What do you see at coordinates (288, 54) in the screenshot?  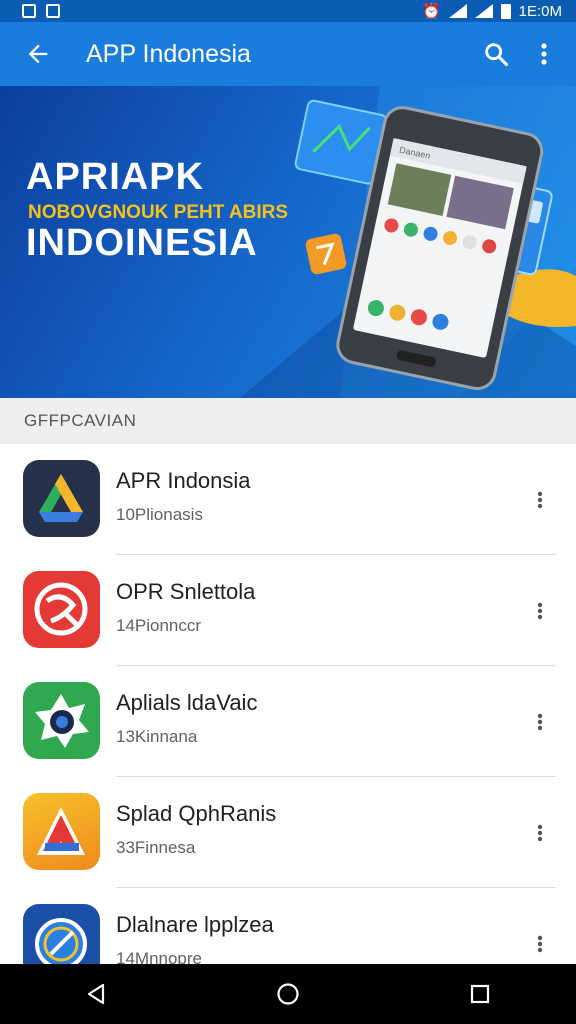 I see `app-bar: APP Indonesia` at bounding box center [288, 54].